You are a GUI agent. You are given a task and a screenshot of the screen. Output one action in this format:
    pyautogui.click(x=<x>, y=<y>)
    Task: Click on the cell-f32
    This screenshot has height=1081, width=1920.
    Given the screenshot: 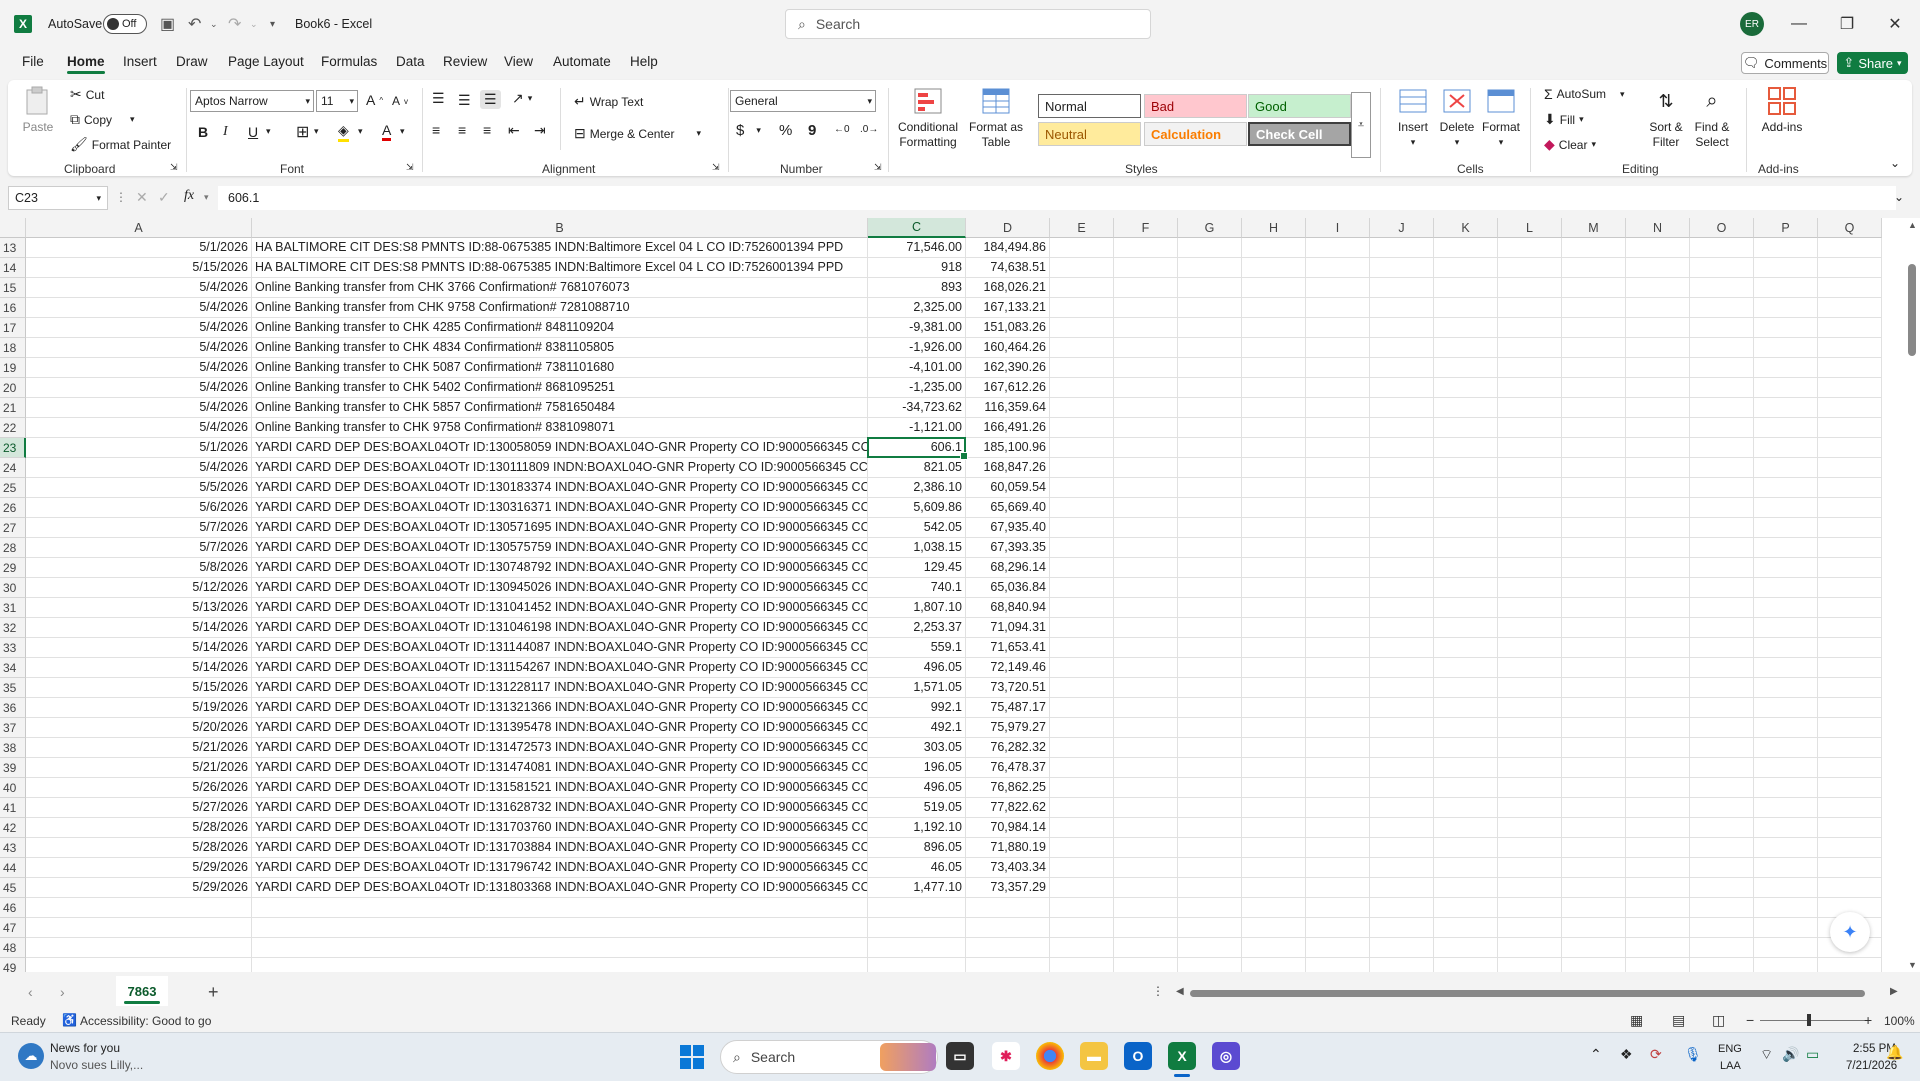 What is the action you would take?
    pyautogui.click(x=1146, y=628)
    